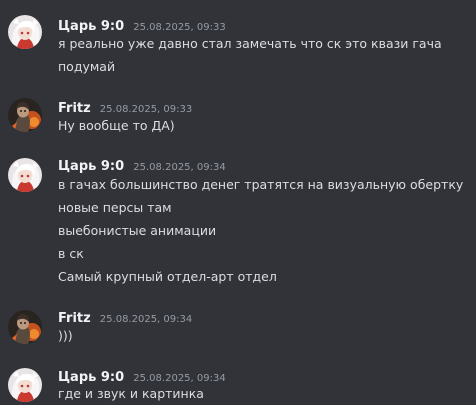 Image resolution: width=476 pixels, height=405 pixels. What do you see at coordinates (71, 253) in the screenshot?
I see `message-text: в ск` at bounding box center [71, 253].